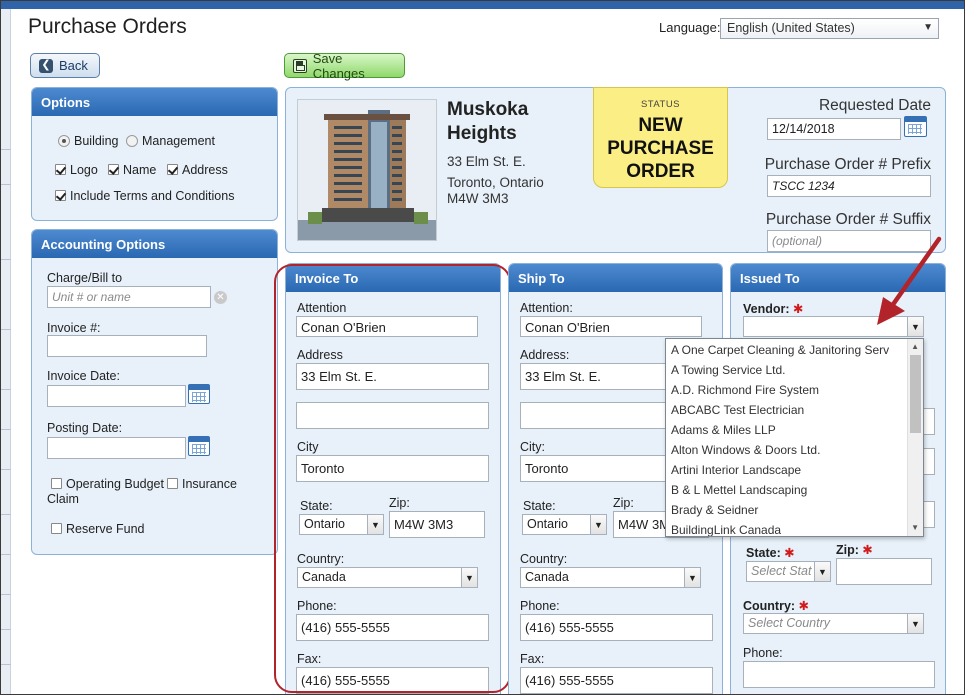 This screenshot has height=695, width=965. Describe the element at coordinates (98, 529) in the screenshot. I see `reserve-fund-checkbox: Reserve Fund` at that location.